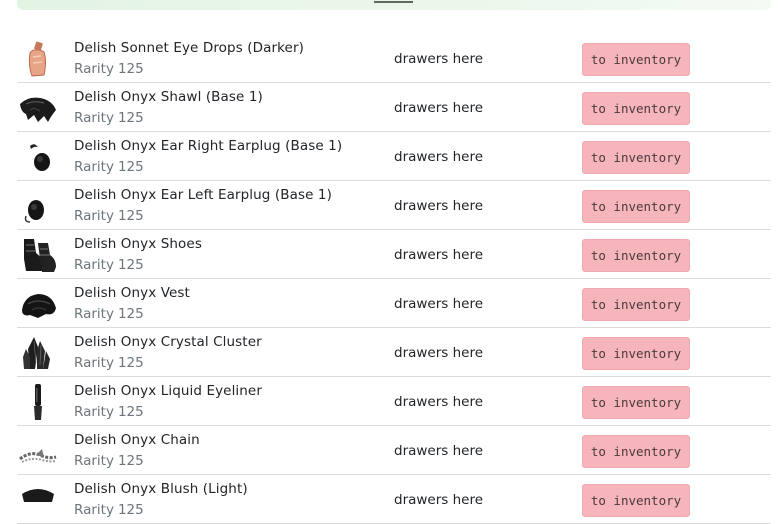  I want to click on crystal-cluster-icon, so click(38, 353).